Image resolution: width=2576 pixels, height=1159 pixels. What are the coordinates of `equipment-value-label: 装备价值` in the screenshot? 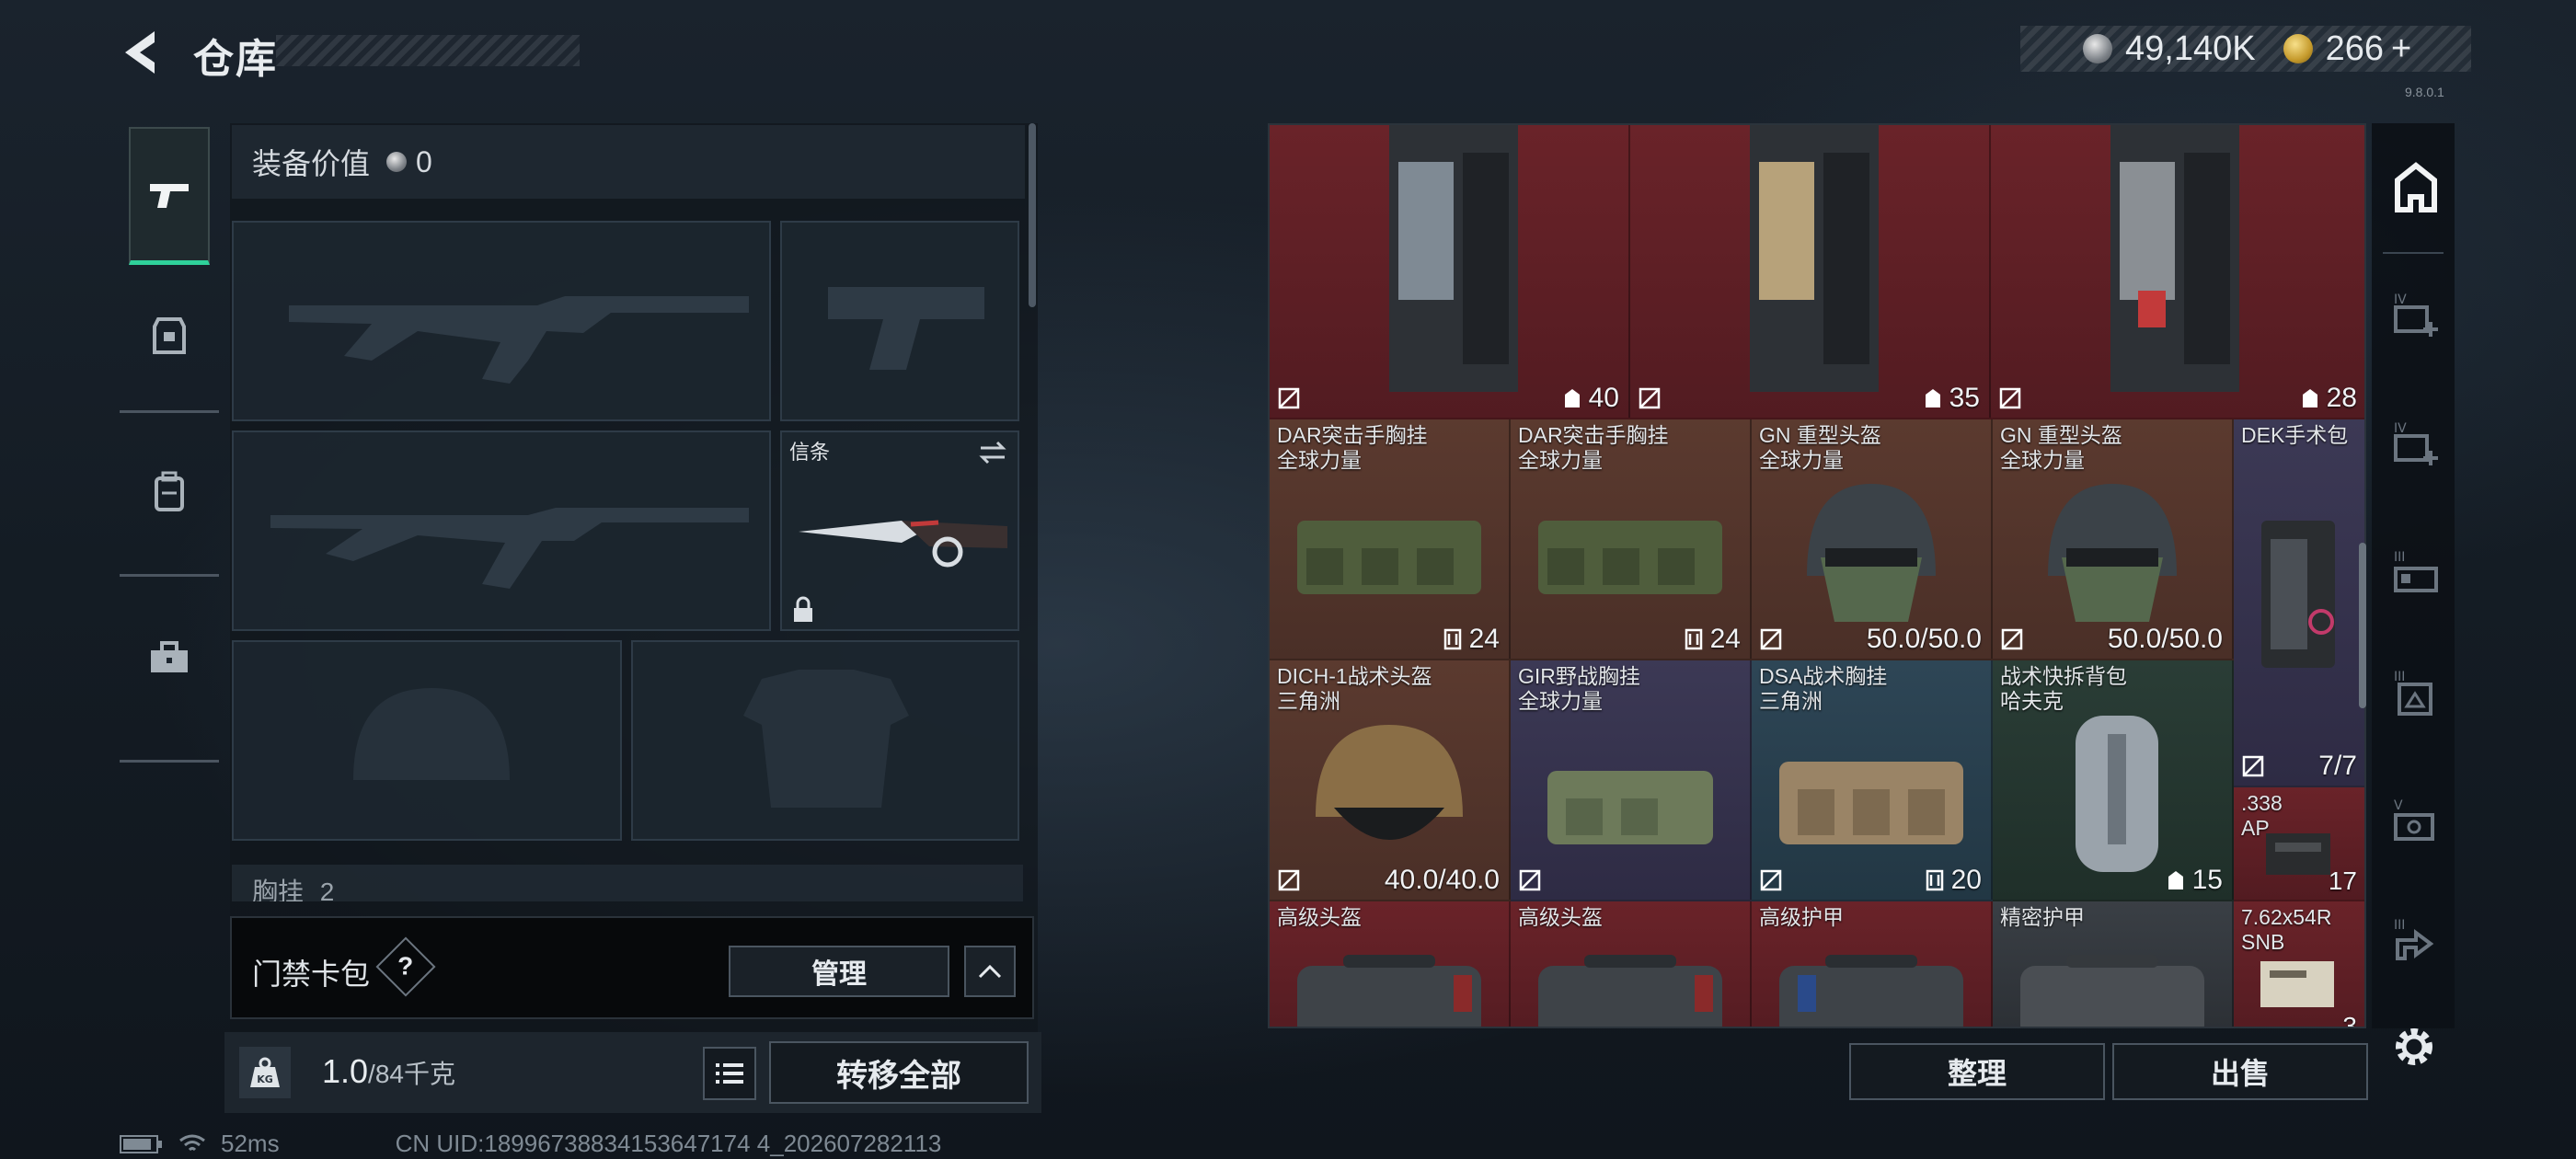 It's located at (311, 163).